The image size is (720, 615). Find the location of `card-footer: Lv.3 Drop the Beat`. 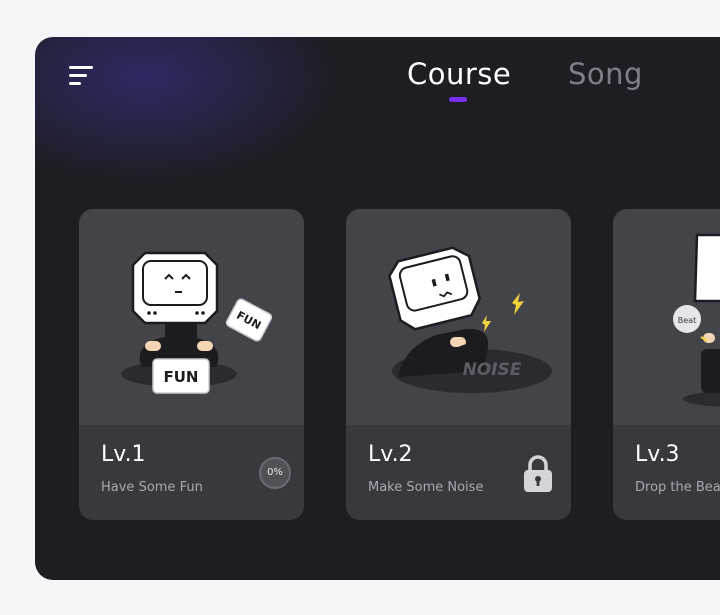

card-footer: Lv.3 Drop the Beat is located at coordinates (666, 472).